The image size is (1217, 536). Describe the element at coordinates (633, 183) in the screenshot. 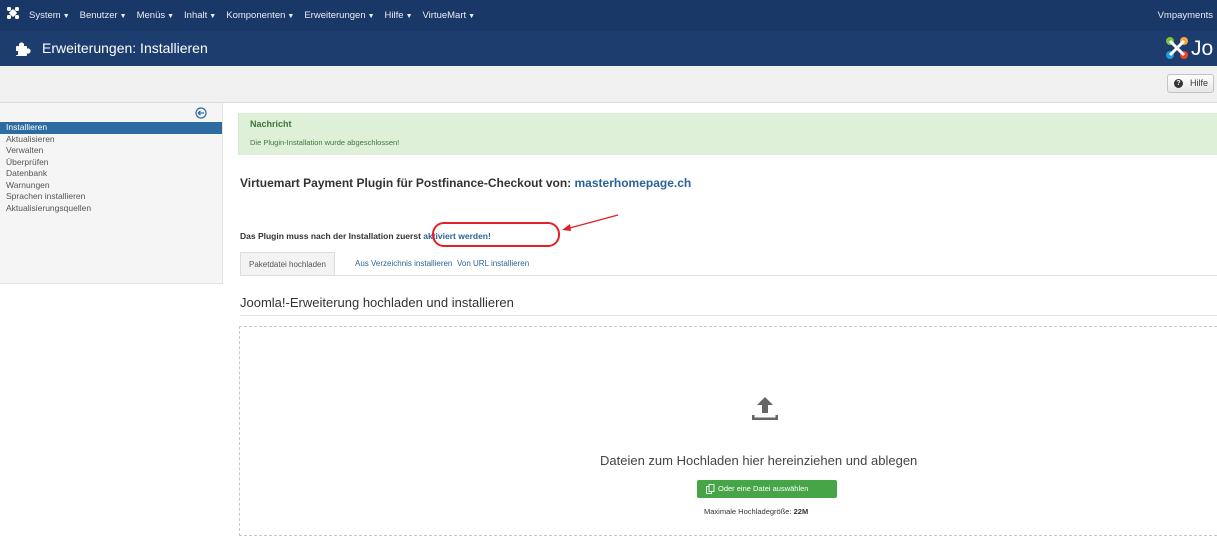

I see `plugin-author-link: masterhomepage.ch` at that location.